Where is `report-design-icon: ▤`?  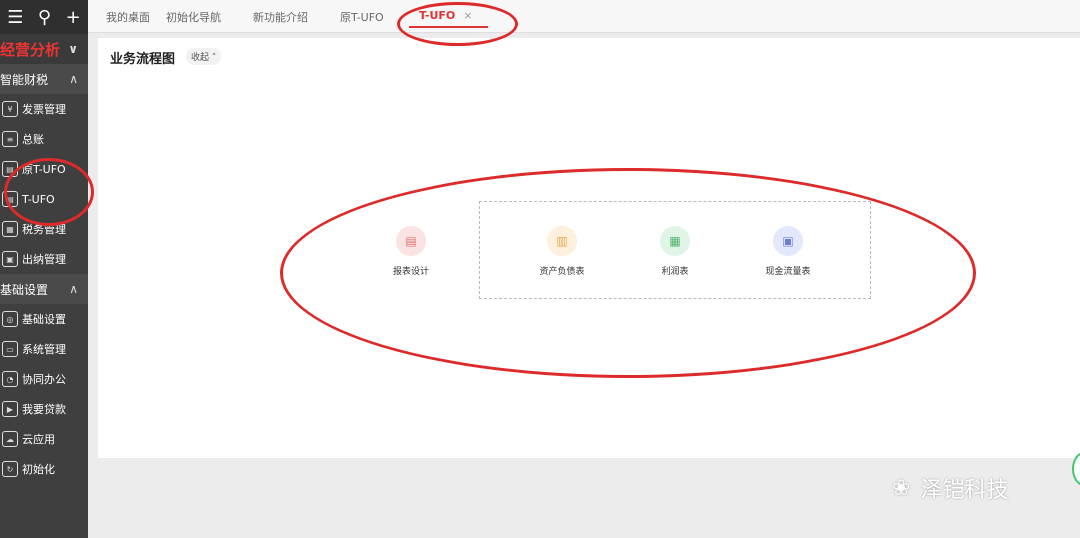
report-design-icon: ▤ is located at coordinates (411, 241).